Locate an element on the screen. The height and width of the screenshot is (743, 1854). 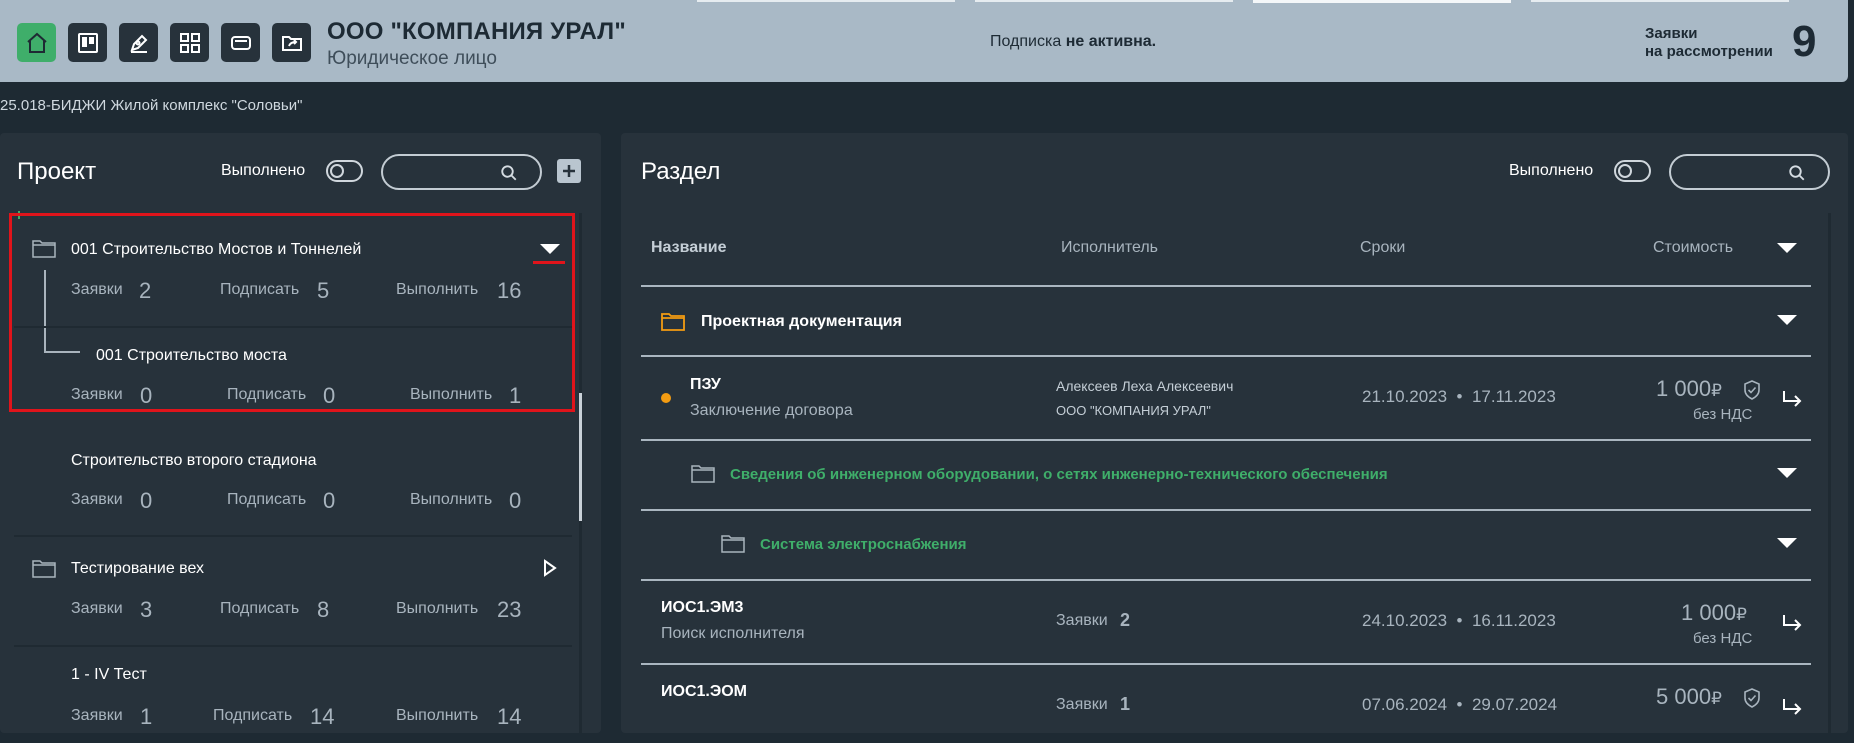
folder-share-icon is located at coordinates (291, 43).